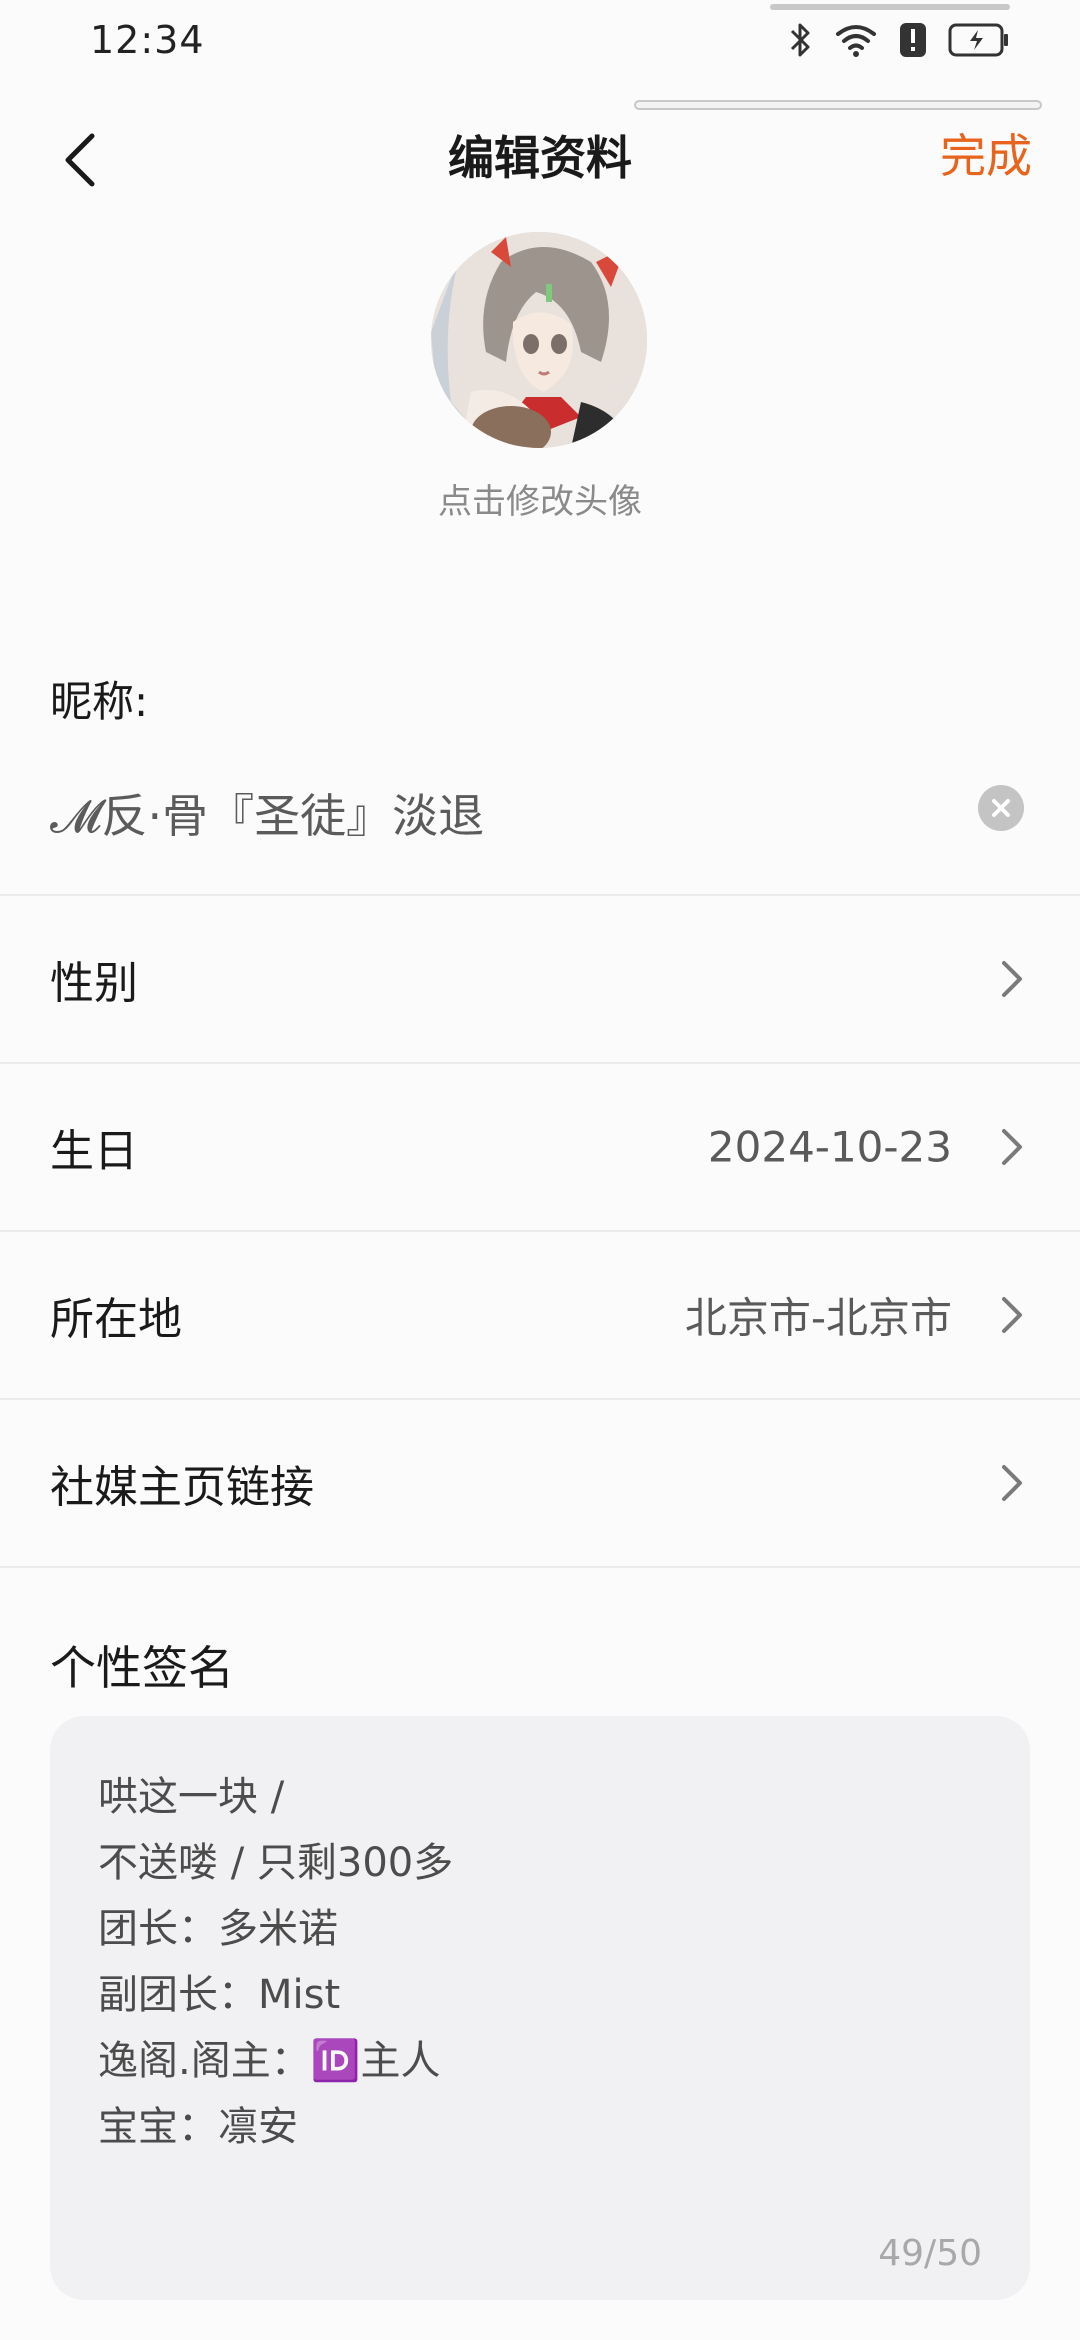  Describe the element at coordinates (979, 40) in the screenshot. I see `battery-icon` at that location.